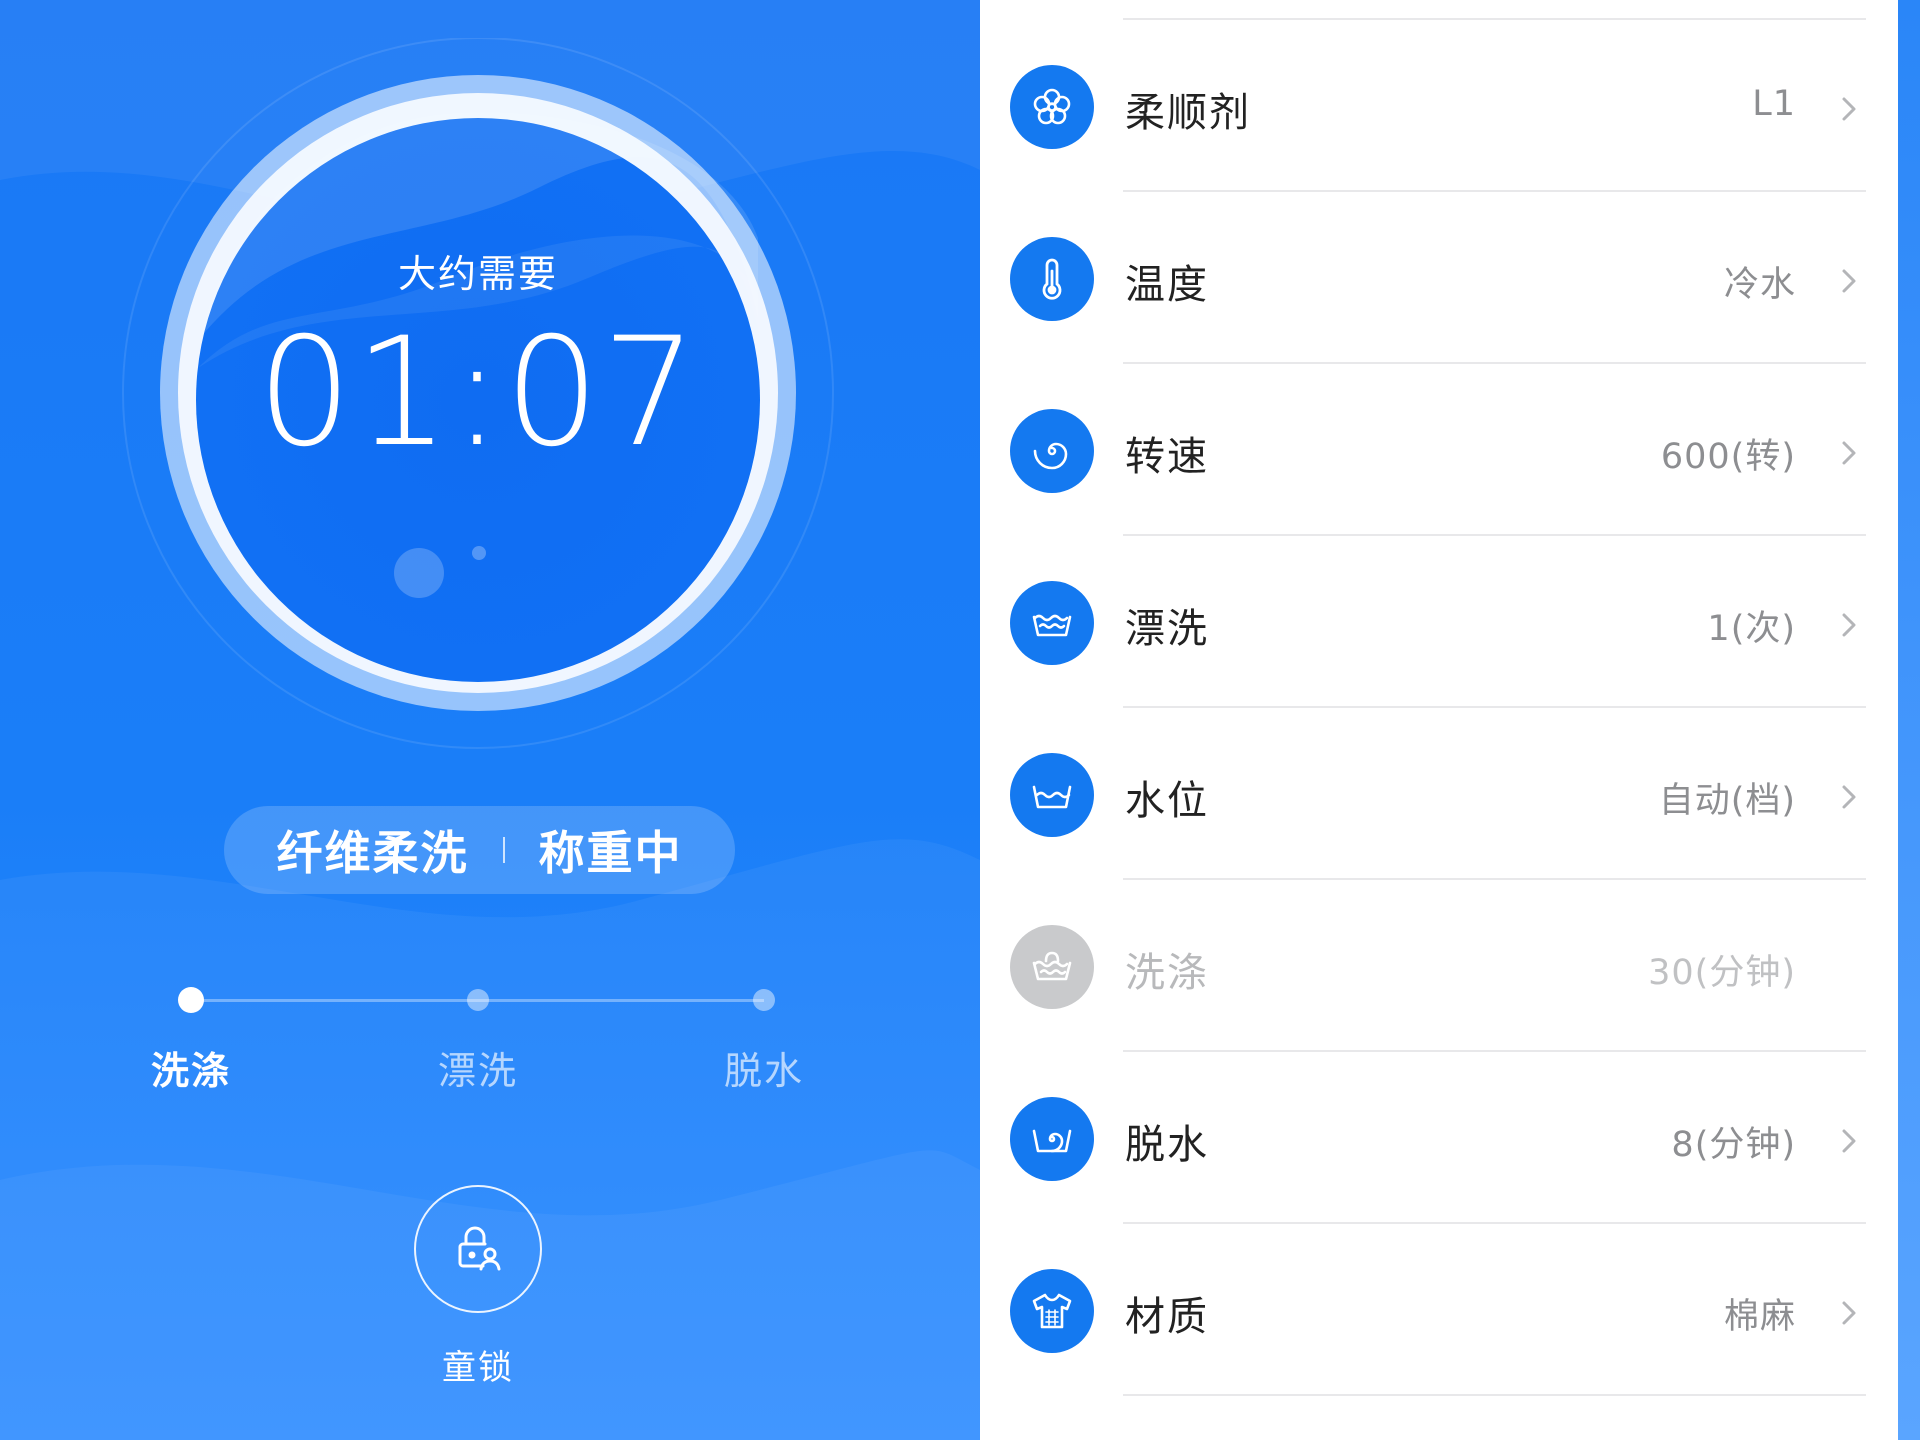  I want to click on program-status-pill: 纤维柔洗 称重中, so click(479, 850).